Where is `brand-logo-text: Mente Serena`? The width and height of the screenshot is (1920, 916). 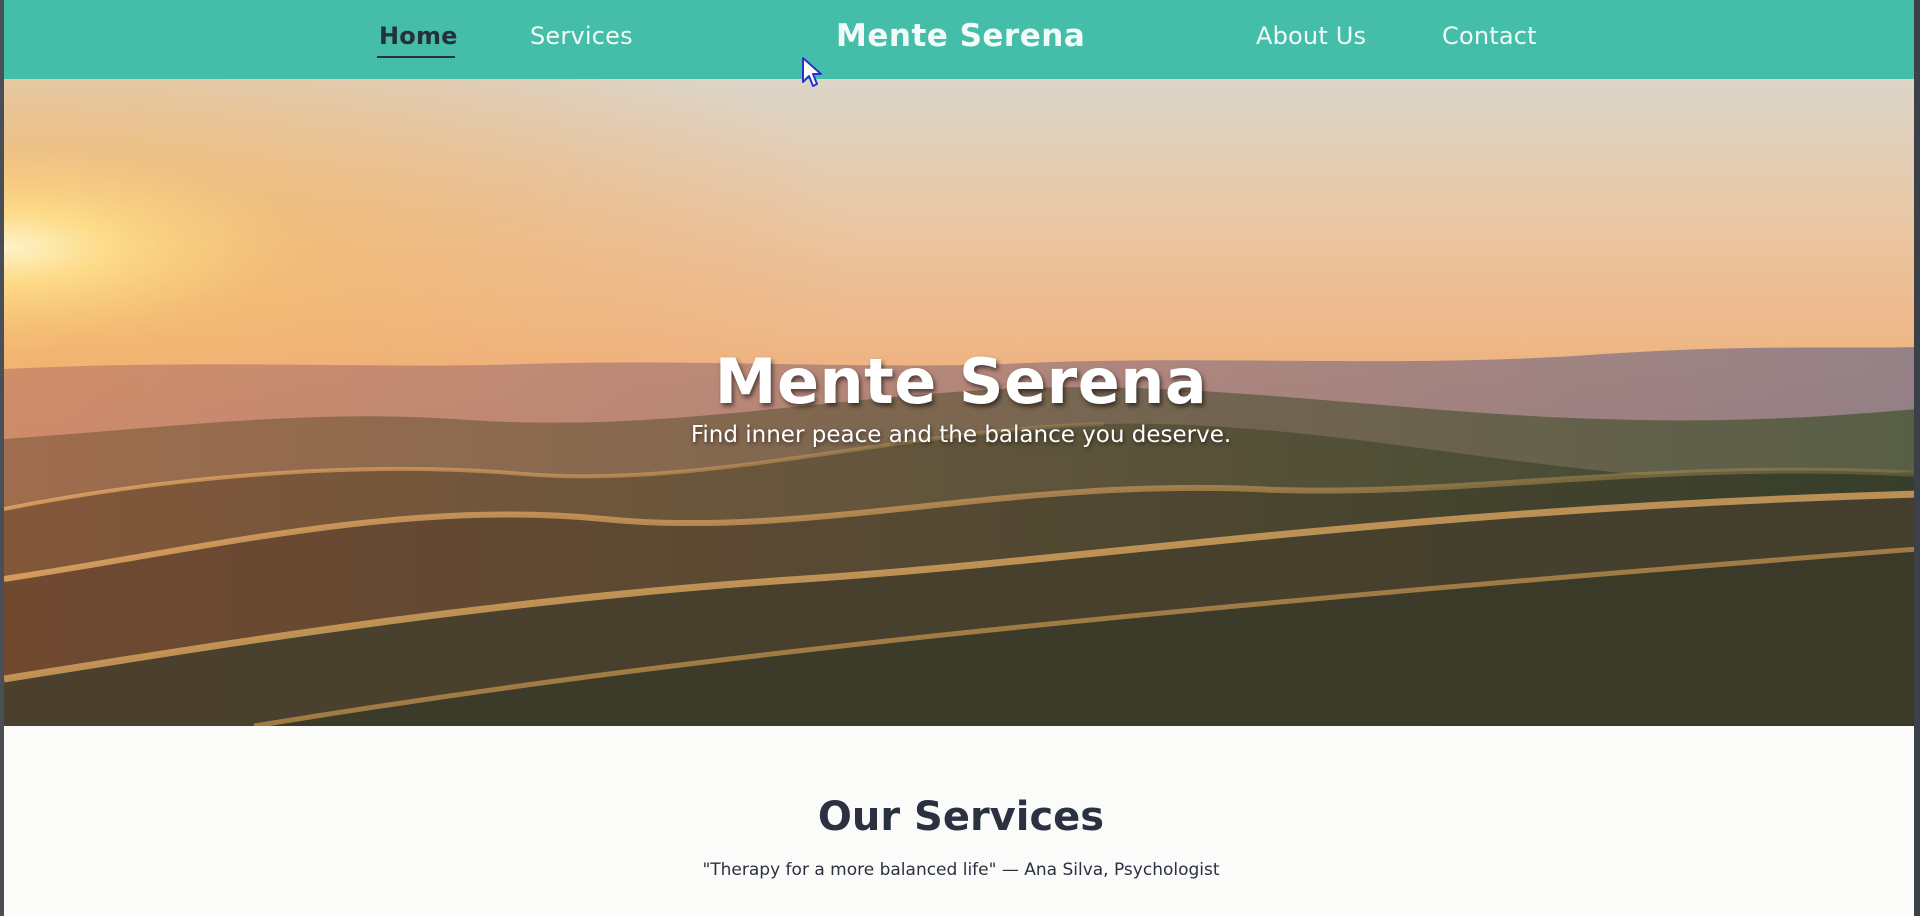
brand-logo-text: Mente Serena is located at coordinates (960, 36).